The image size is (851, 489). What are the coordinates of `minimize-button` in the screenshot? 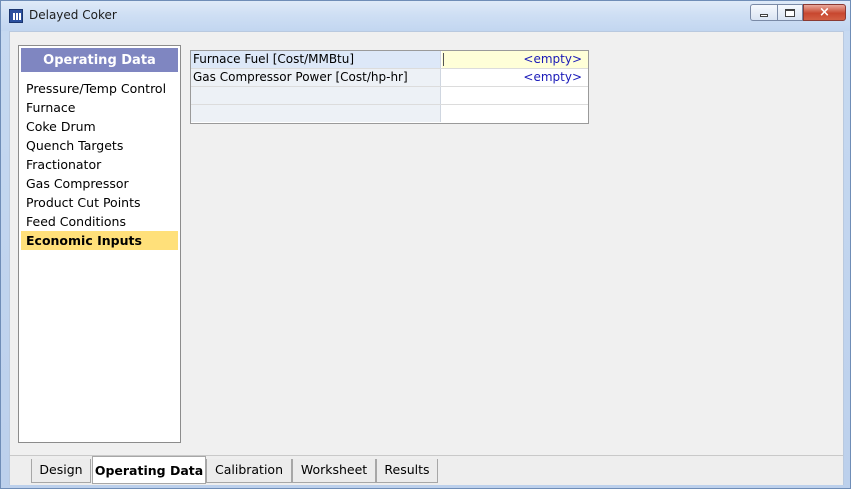 It's located at (763, 12).